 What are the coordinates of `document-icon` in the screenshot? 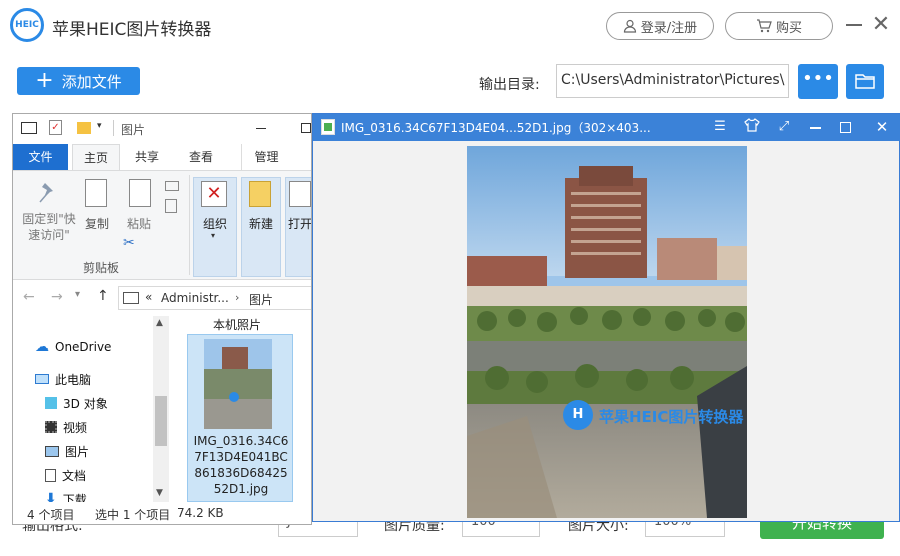 It's located at (50, 475).